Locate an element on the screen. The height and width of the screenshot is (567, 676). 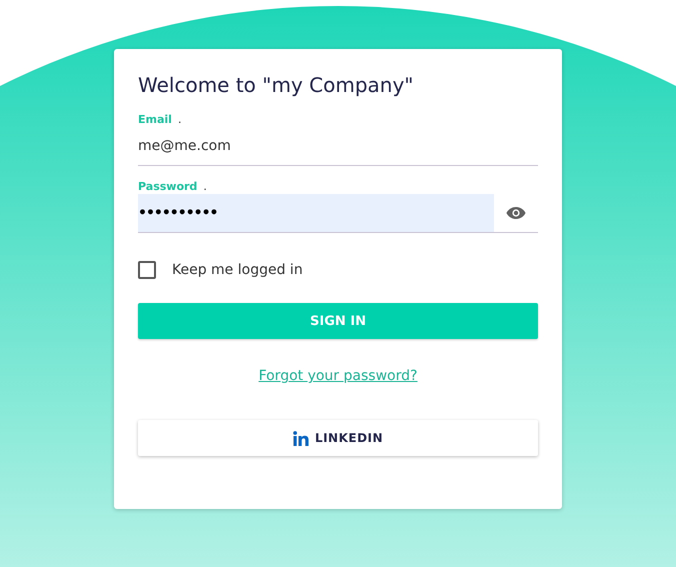
password-field: •••••••••• is located at coordinates (316, 213).